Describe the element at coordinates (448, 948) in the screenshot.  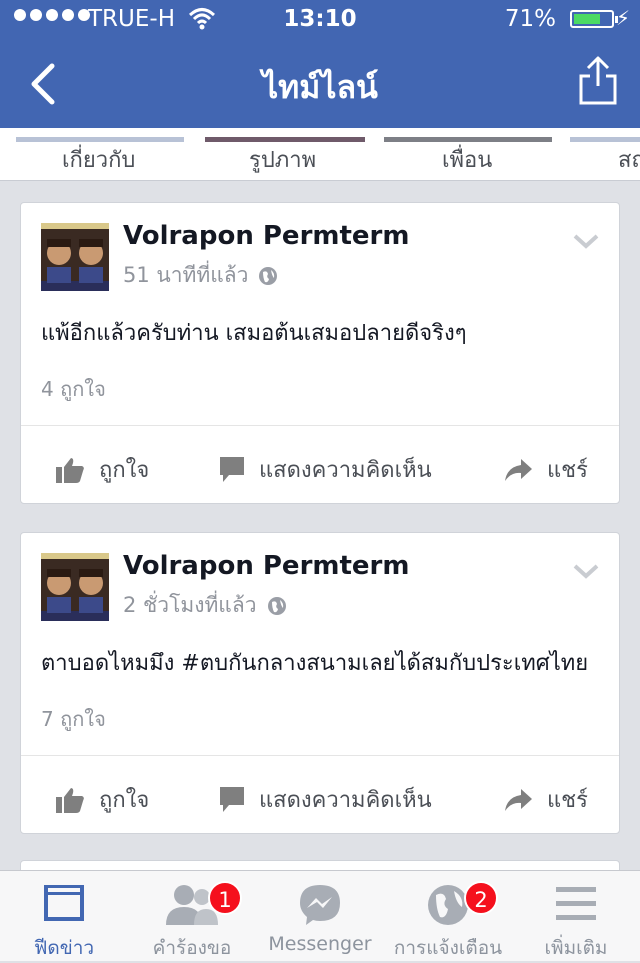
I see `tab-label: การแจ้งเตือน` at that location.